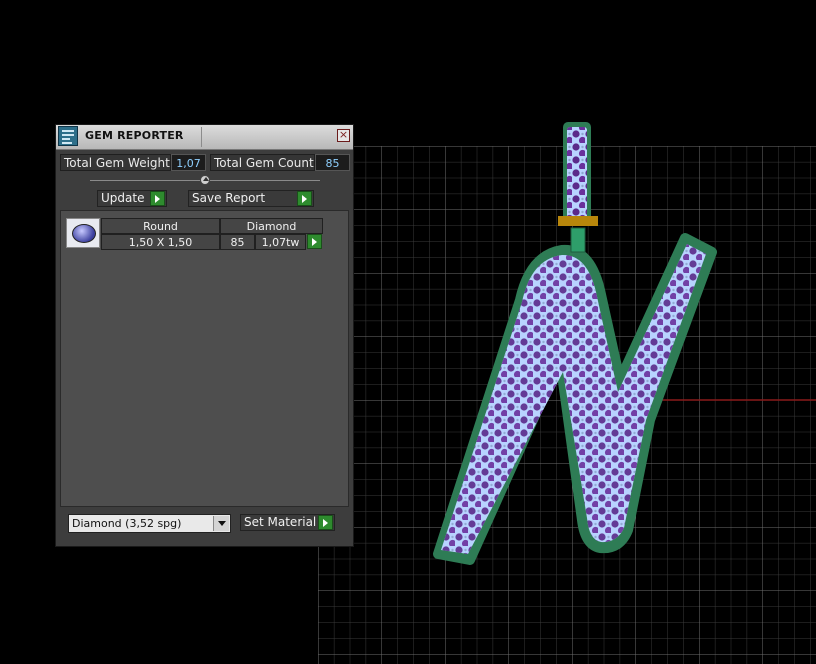 Image resolution: width=816 pixels, height=664 pixels. Describe the element at coordinates (160, 242) in the screenshot. I see `gem-size: 1,50 X 1,50` at that location.